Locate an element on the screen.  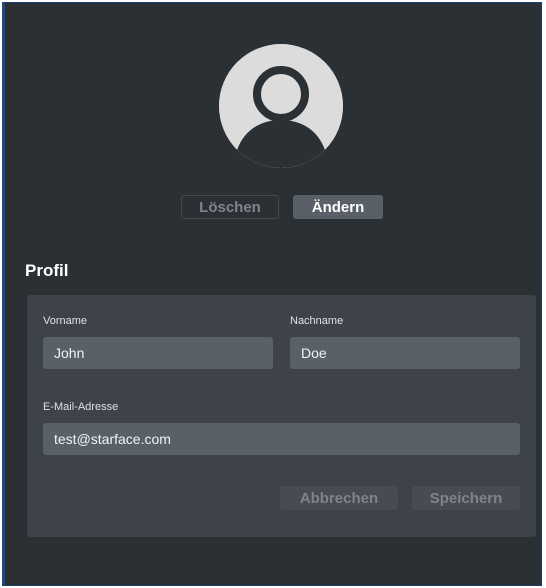
first-name-input is located at coordinates (158, 353).